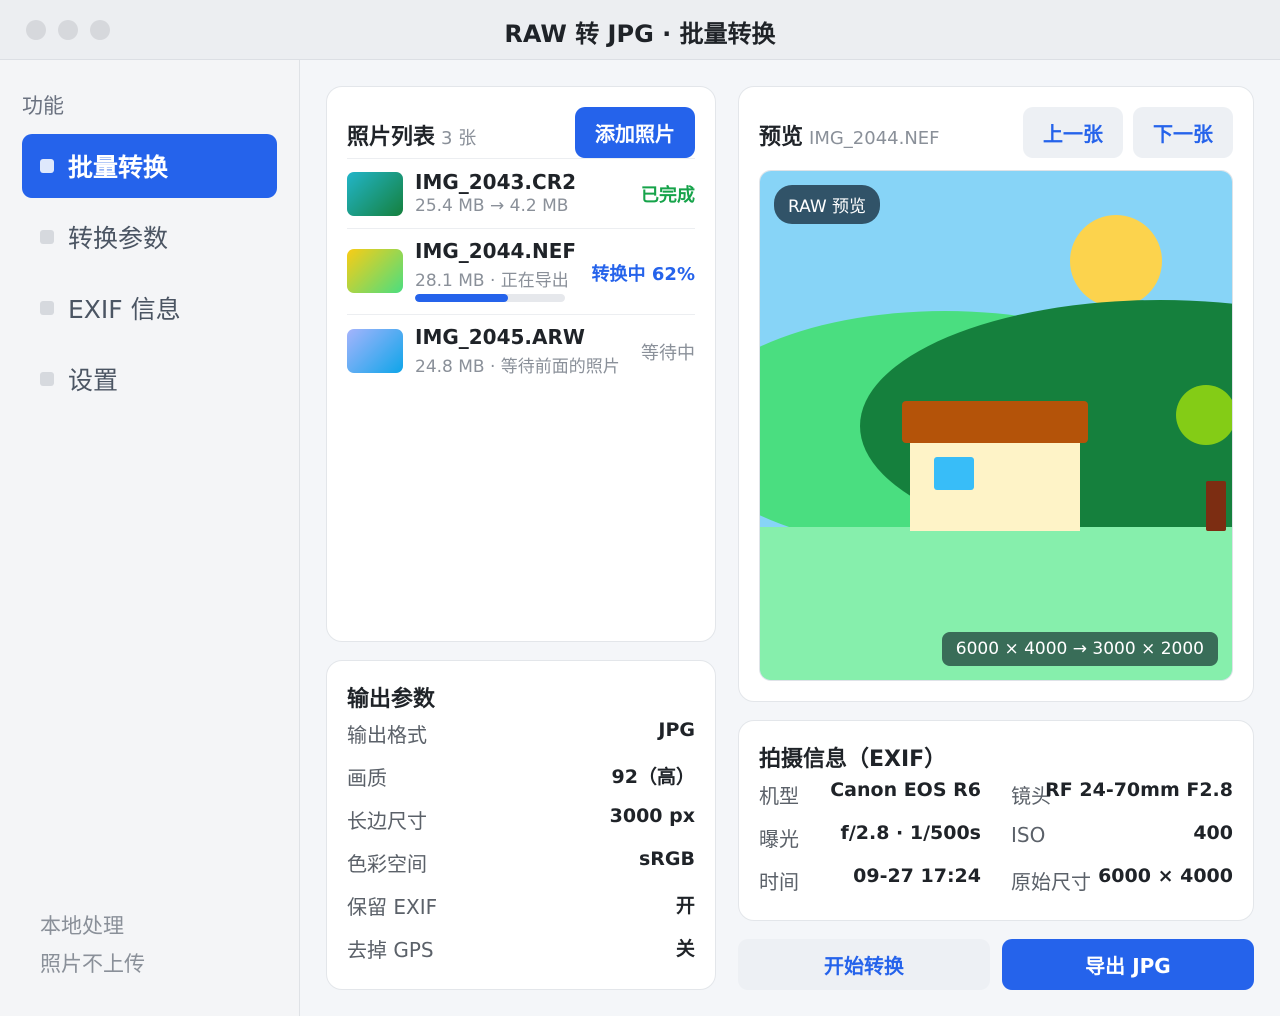 This screenshot has width=1280, height=1016. I want to click on exif-value: 6000 × 4000, so click(1165, 876).